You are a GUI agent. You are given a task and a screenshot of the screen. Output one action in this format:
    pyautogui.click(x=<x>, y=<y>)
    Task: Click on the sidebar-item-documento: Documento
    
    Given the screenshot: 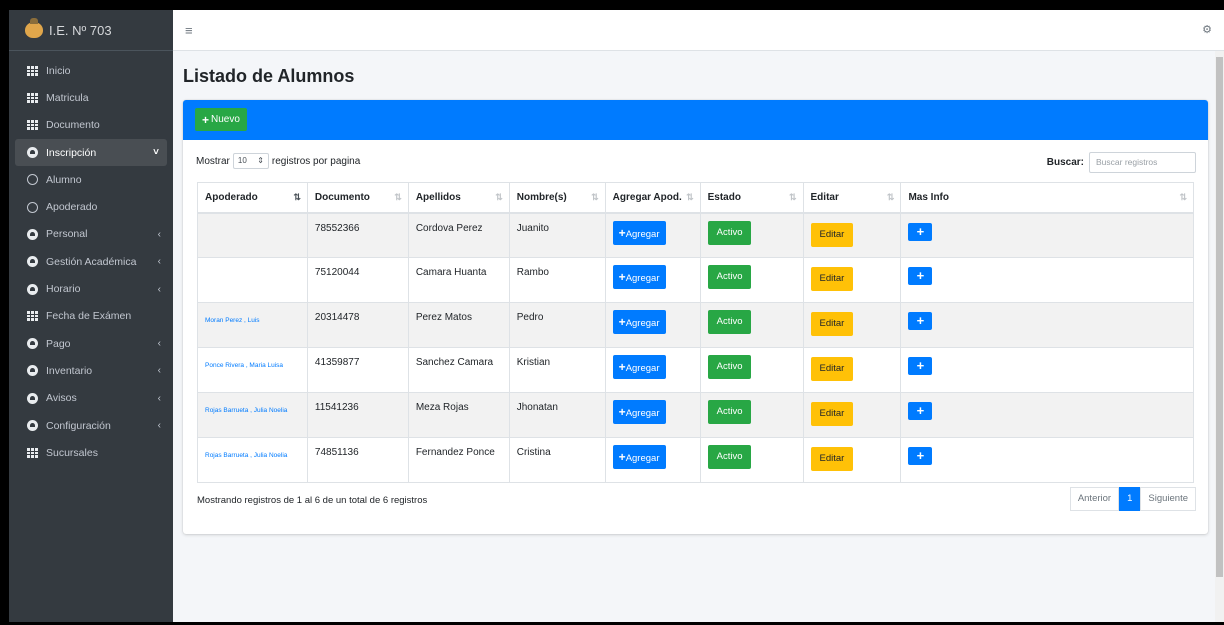 What is the action you would take?
    pyautogui.click(x=91, y=125)
    